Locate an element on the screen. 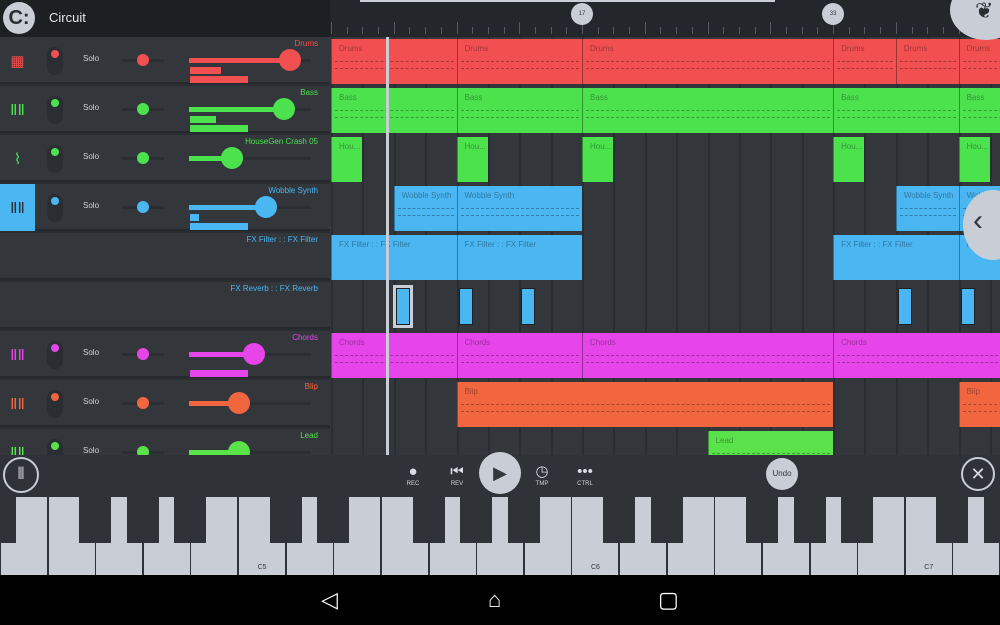  track-row: ▦ Solo Drums is located at coordinates (165, 60).